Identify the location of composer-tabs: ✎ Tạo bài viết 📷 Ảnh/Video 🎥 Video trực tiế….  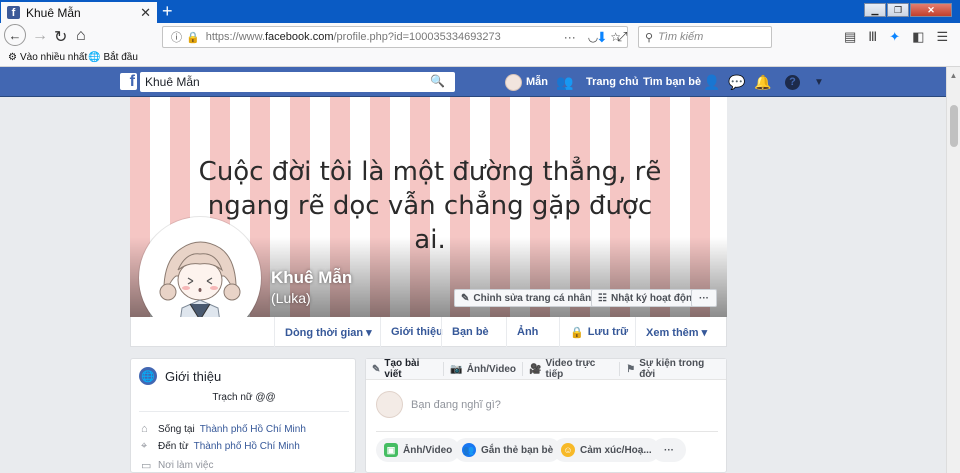
(546, 369).